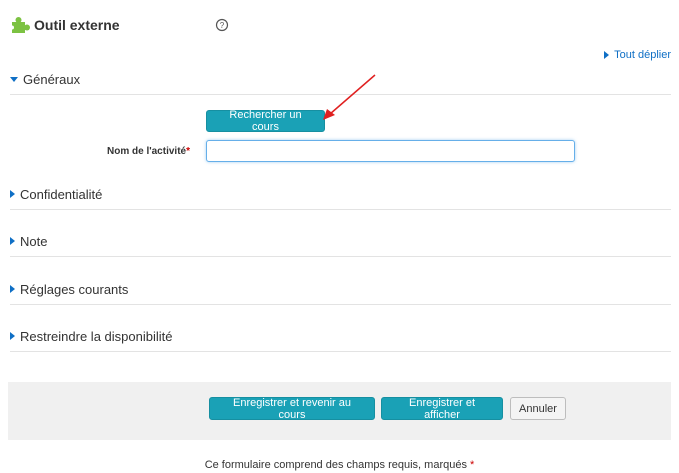 The height and width of the screenshot is (473, 679). What do you see at coordinates (61, 194) in the screenshot?
I see `section-confidentialite-label: Confidentialité` at bounding box center [61, 194].